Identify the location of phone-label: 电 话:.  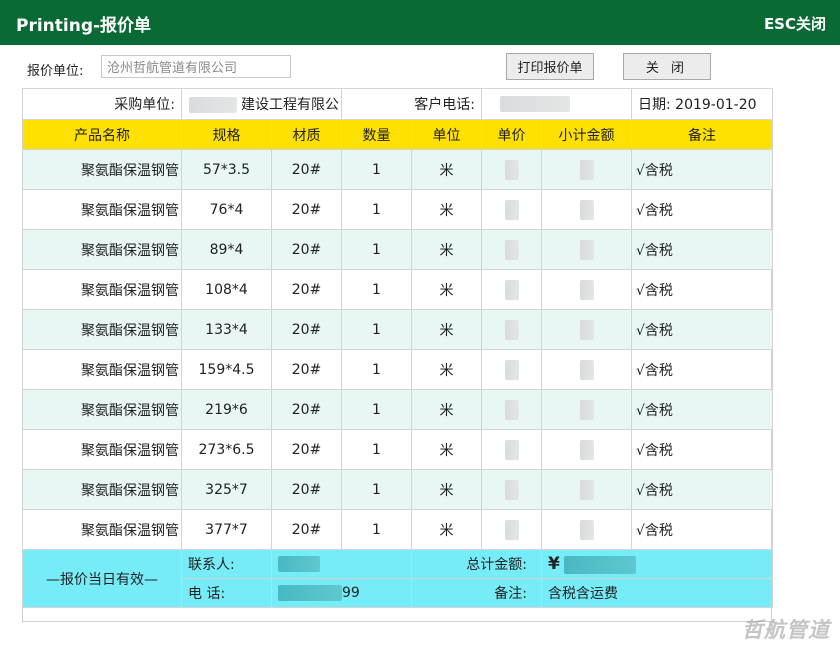
(226, 593).